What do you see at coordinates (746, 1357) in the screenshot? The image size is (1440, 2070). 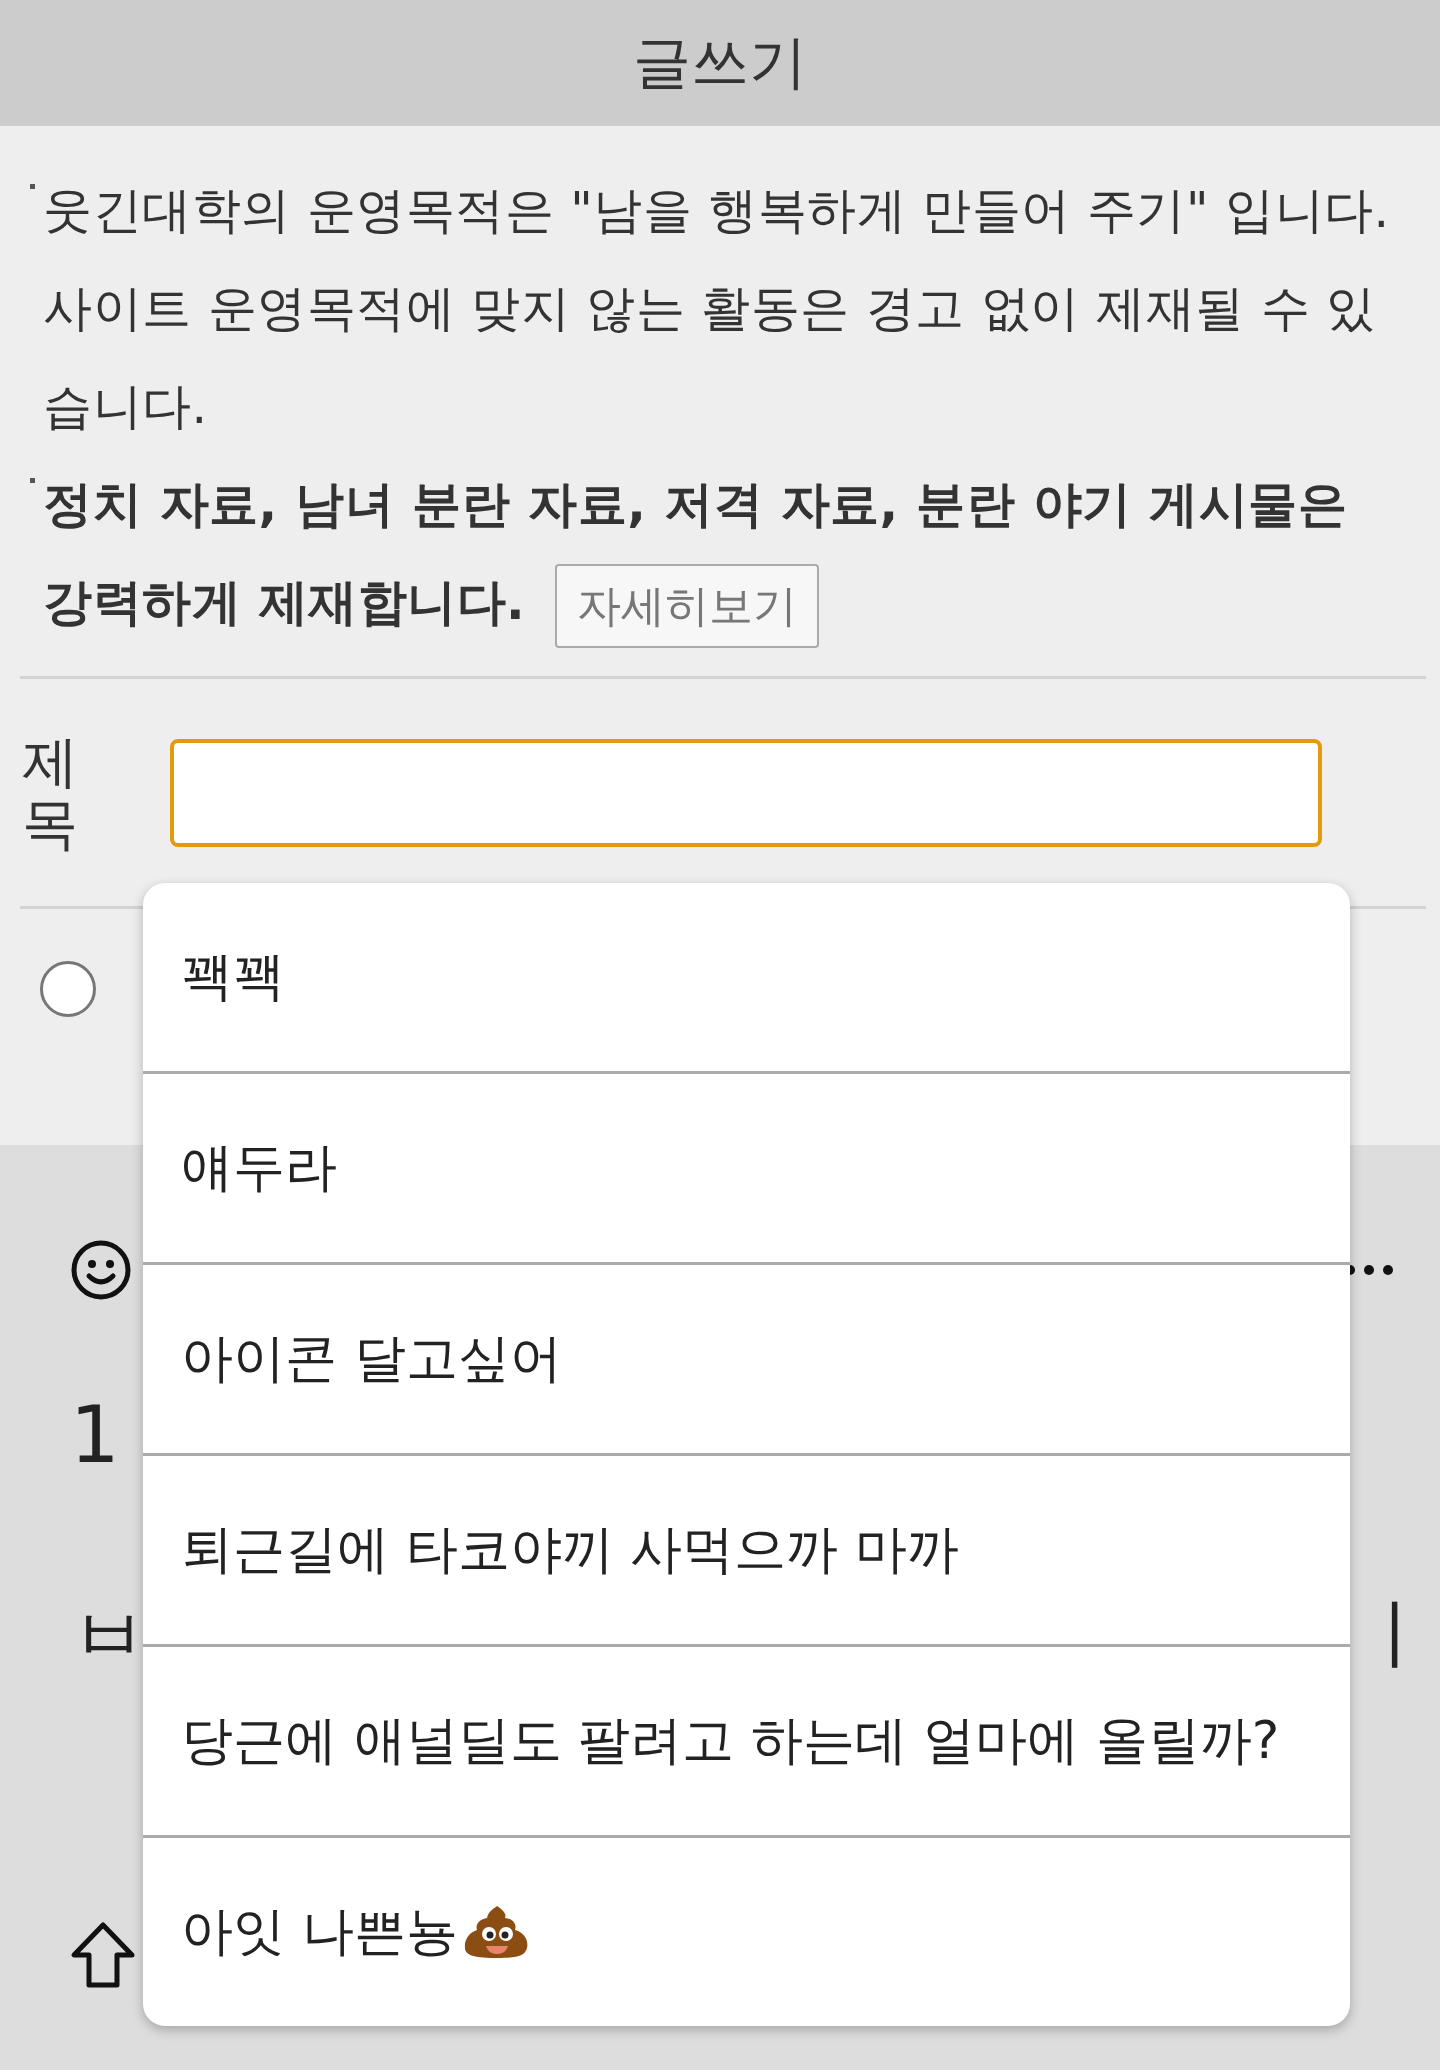 I see `suggestion-item: 아이콘 달고싶어` at bounding box center [746, 1357].